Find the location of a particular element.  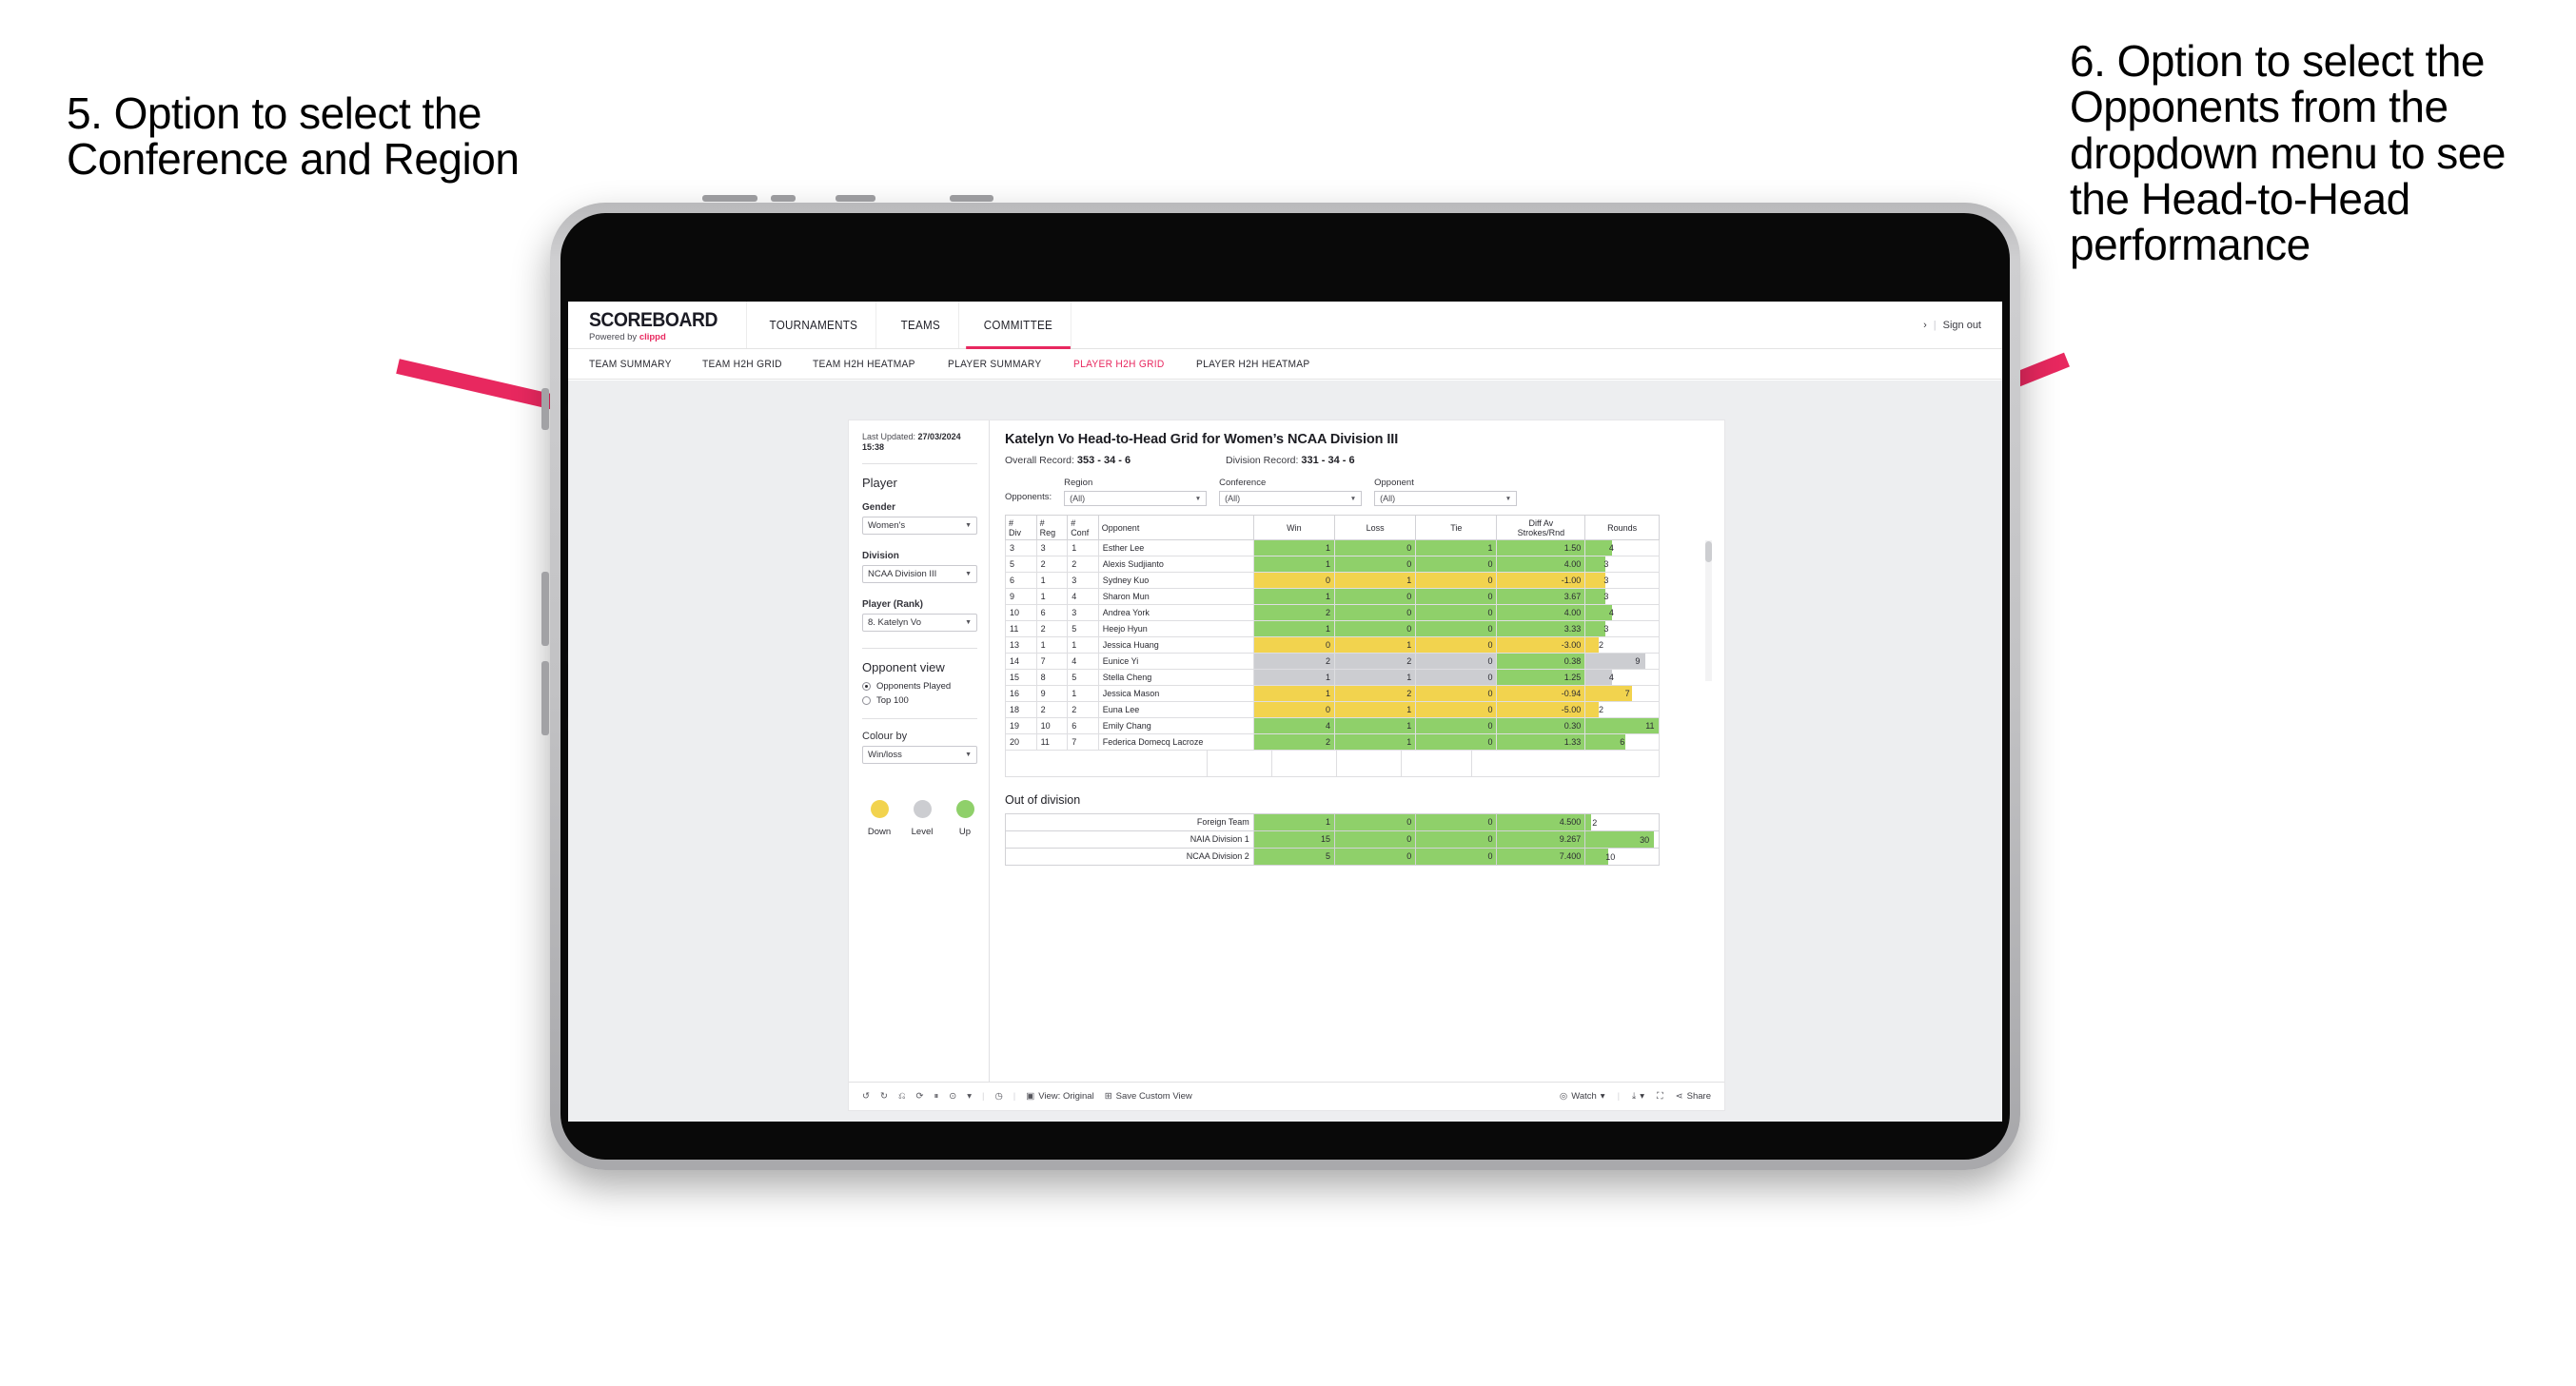

radio-opponents-played: Opponents Played is located at coordinates (919, 686).